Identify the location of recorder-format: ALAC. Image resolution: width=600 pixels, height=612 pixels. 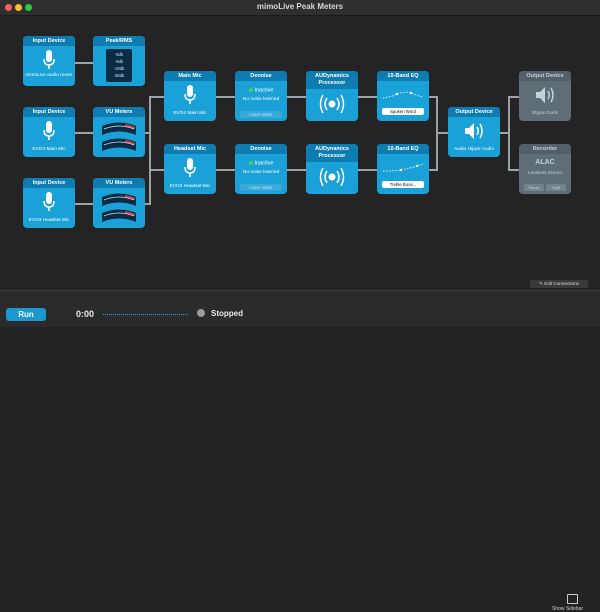
(545, 162).